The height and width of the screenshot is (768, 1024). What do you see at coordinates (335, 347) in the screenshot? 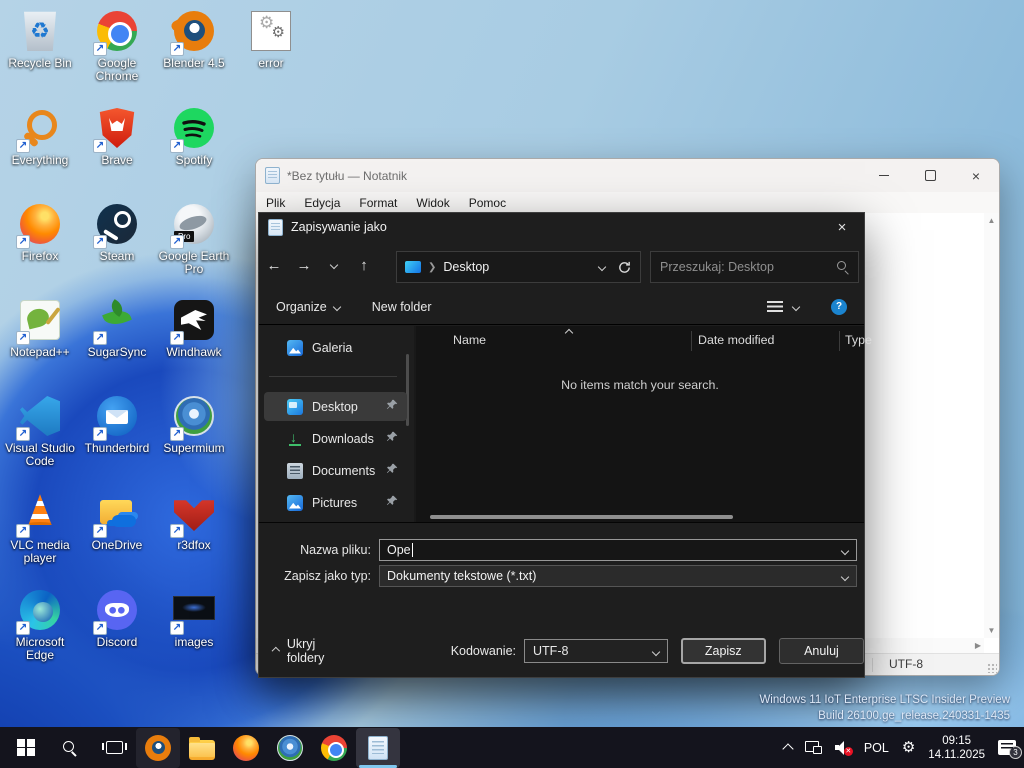
I see `sidebar-item-galeria: Galeria` at bounding box center [335, 347].